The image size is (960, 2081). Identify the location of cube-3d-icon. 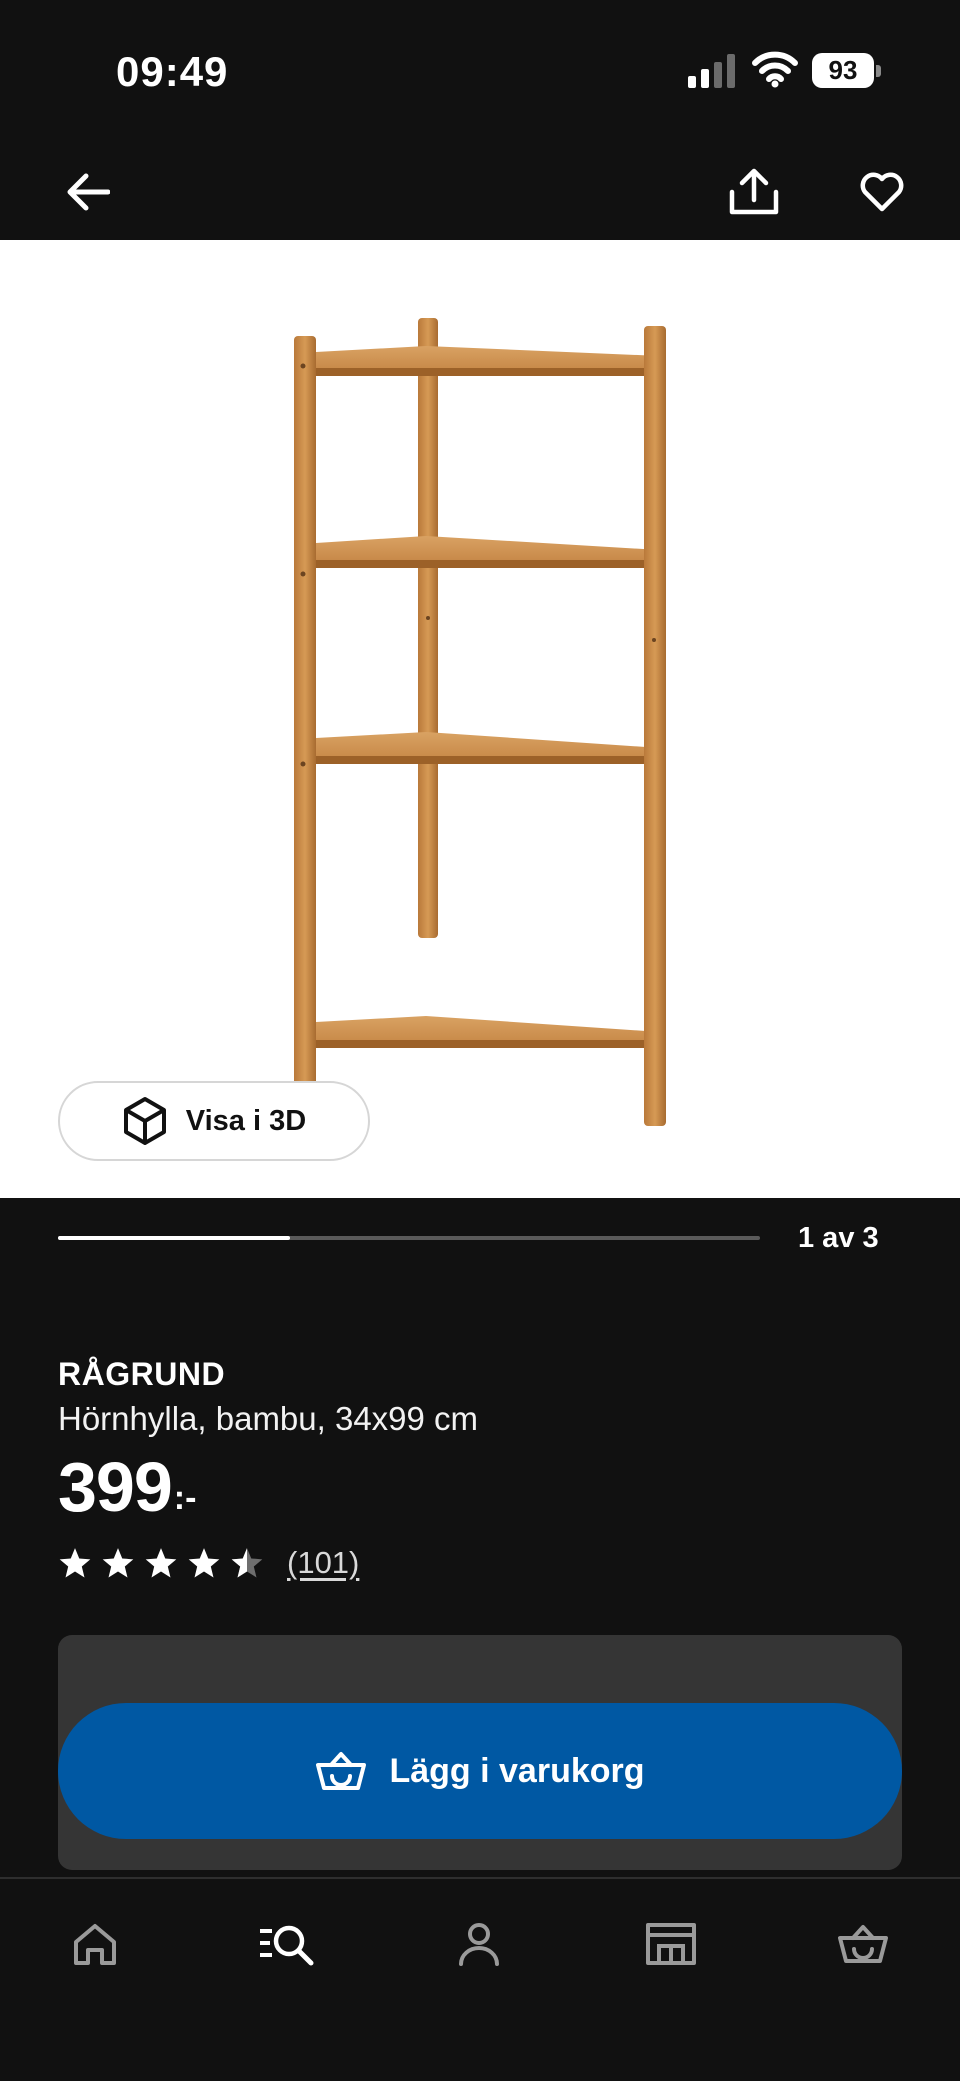
(144, 1121).